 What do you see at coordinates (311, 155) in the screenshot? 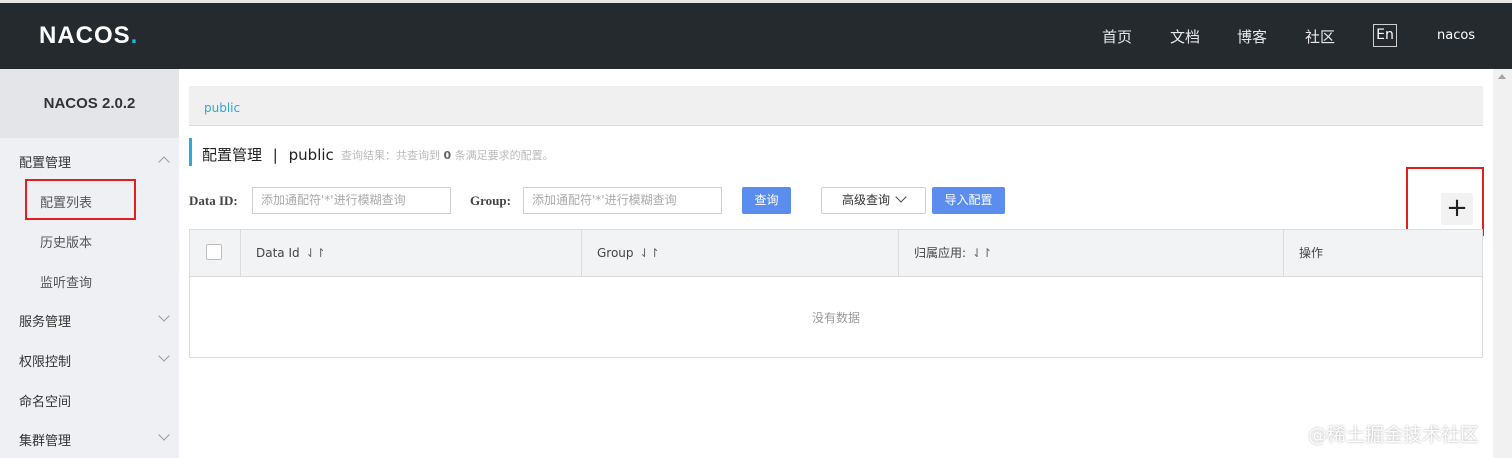
I see `page-title-namespace: public` at bounding box center [311, 155].